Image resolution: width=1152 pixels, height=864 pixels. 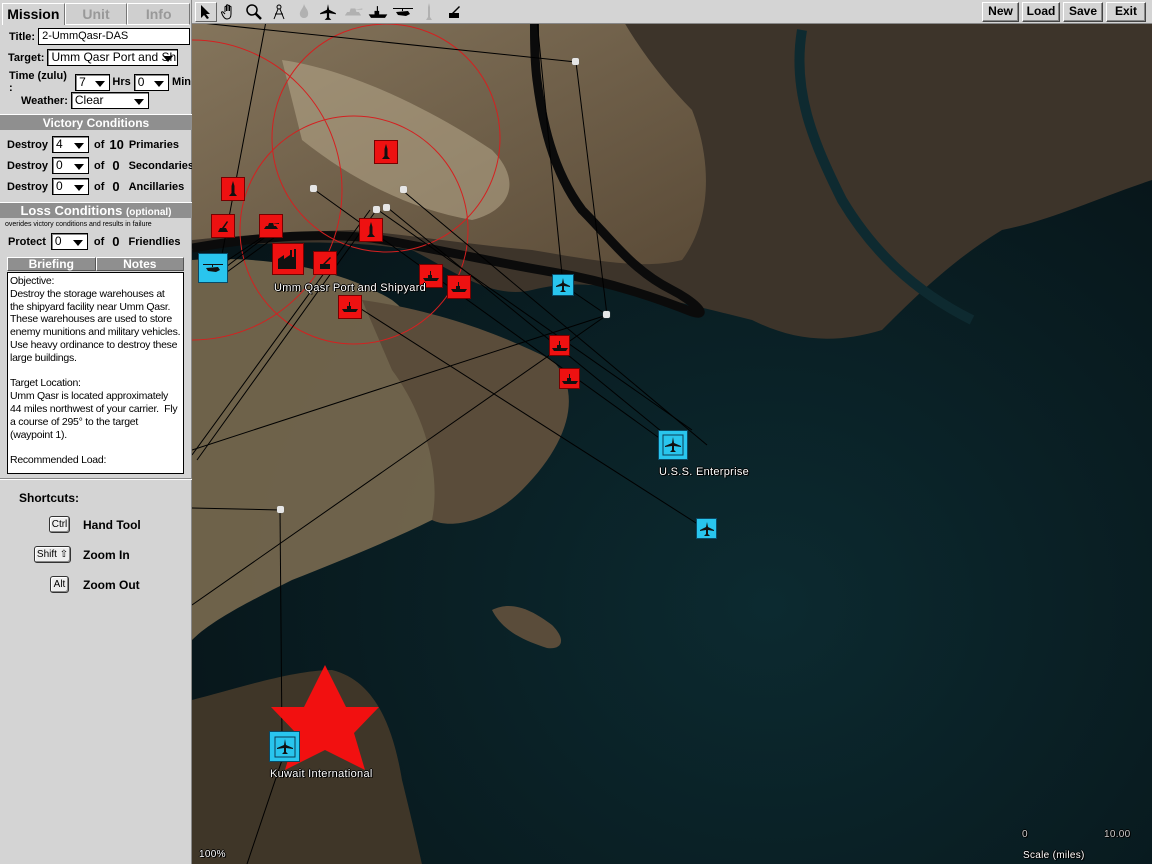 What do you see at coordinates (112, 525) in the screenshot?
I see `shortcut-label: Hand Tool` at bounding box center [112, 525].